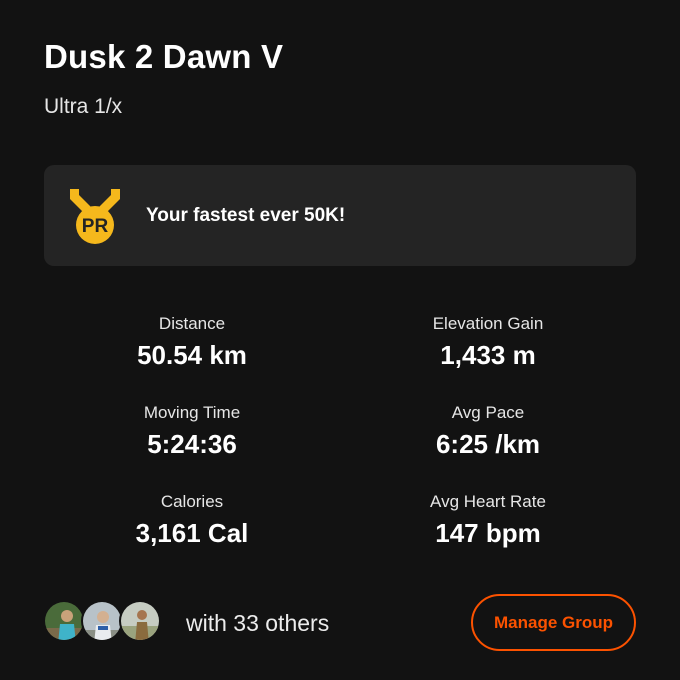 This screenshot has width=680, height=680. I want to click on manage-group-button: Manage Group, so click(553, 622).